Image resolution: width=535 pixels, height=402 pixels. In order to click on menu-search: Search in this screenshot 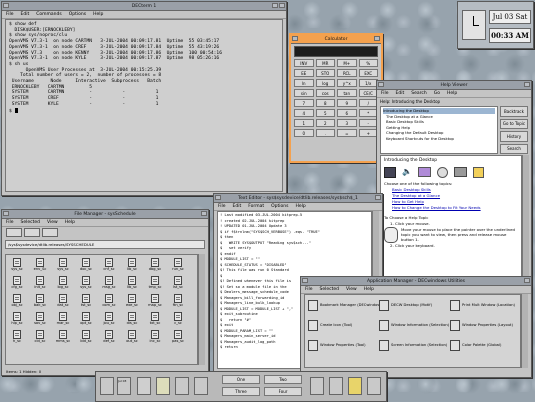, I will do `click(418, 93)`.